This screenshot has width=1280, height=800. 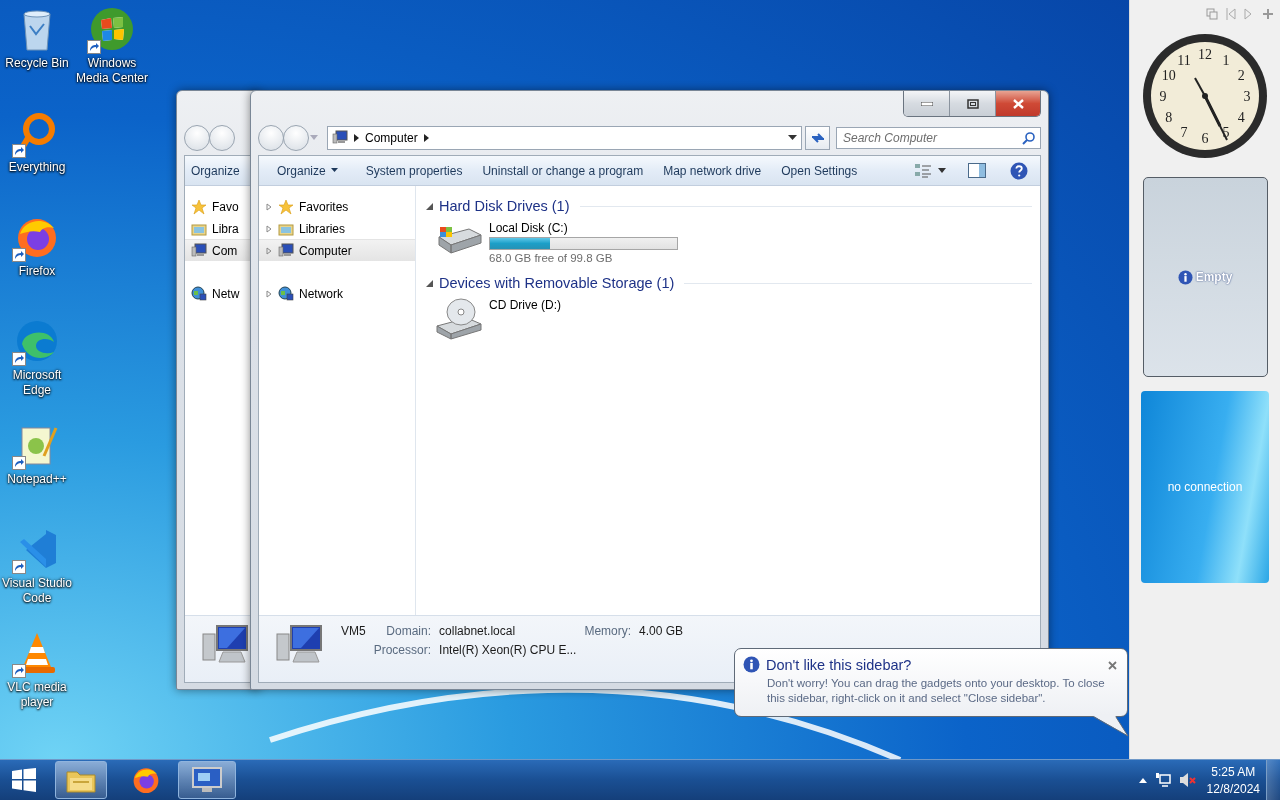 I want to click on refresh-icon, so click(x=817, y=138).